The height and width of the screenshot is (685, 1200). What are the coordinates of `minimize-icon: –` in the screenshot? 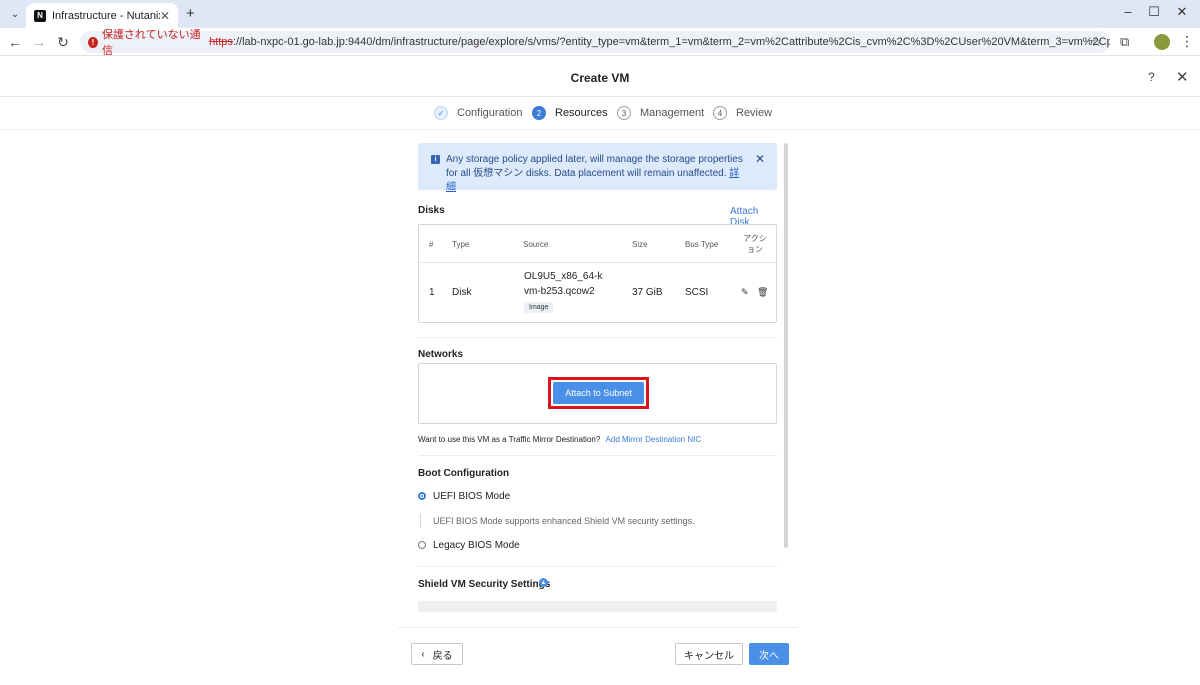 It's located at (1128, 11).